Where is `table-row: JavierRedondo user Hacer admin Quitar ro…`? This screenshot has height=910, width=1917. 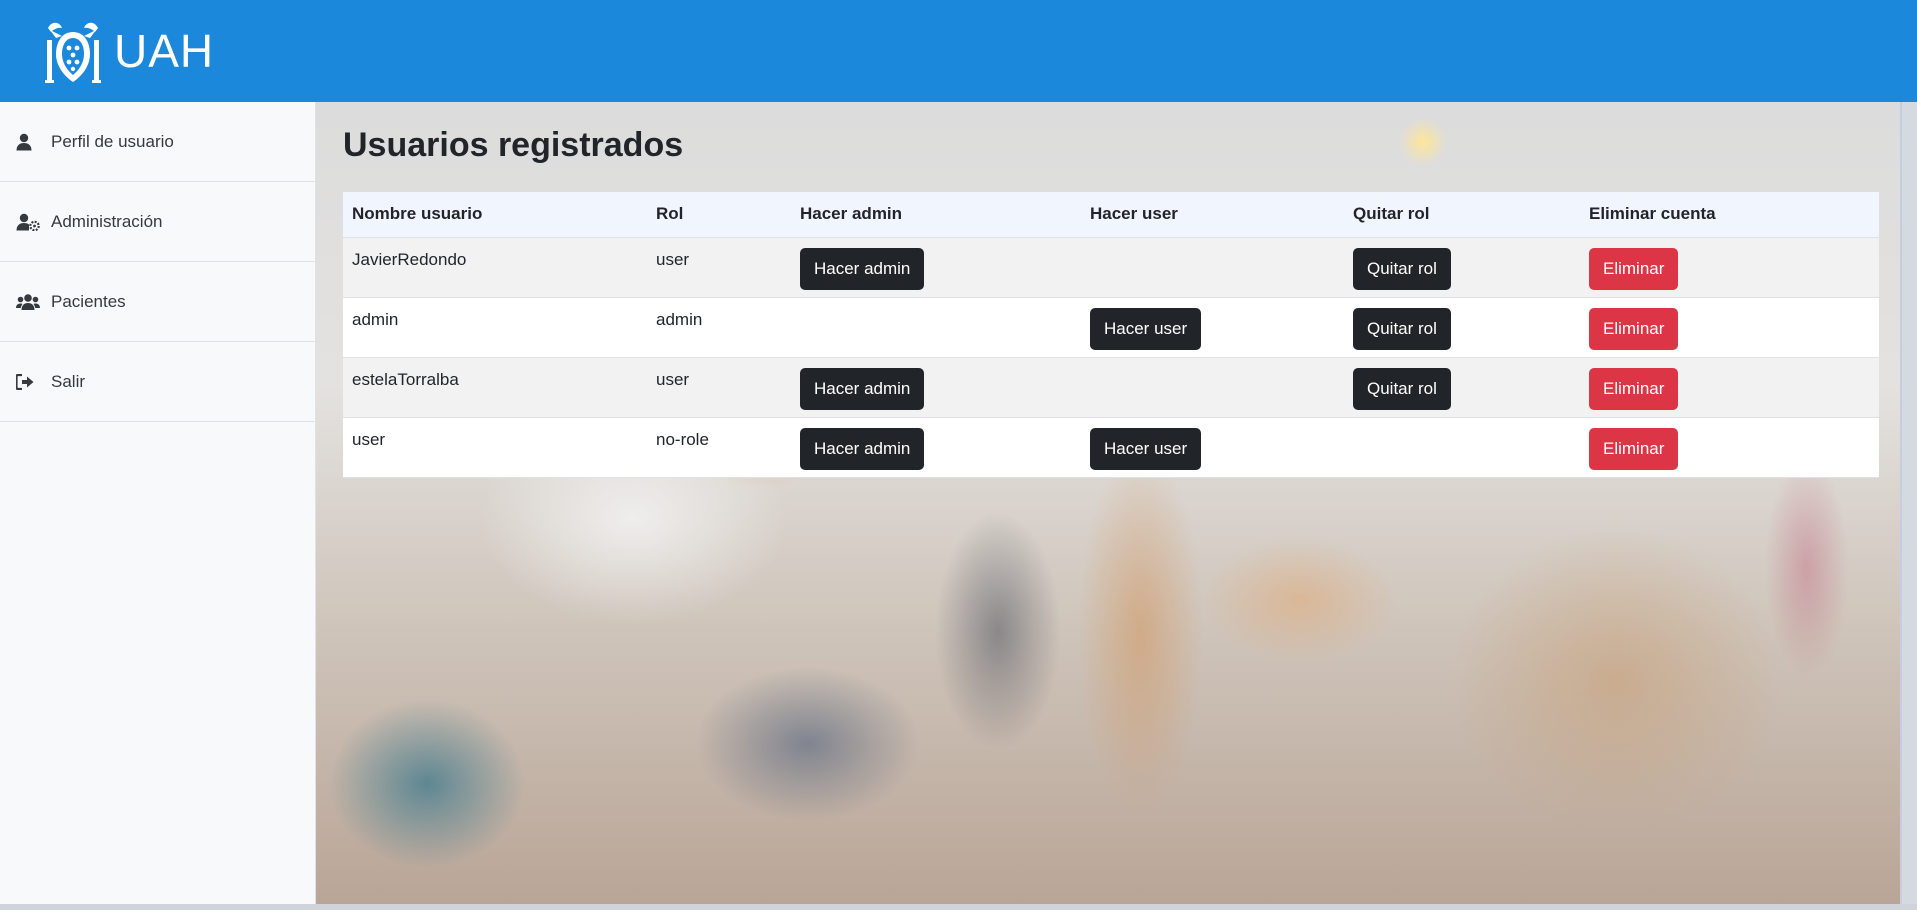
table-row: JavierRedondo user Hacer admin Quitar ro… is located at coordinates (1111, 267).